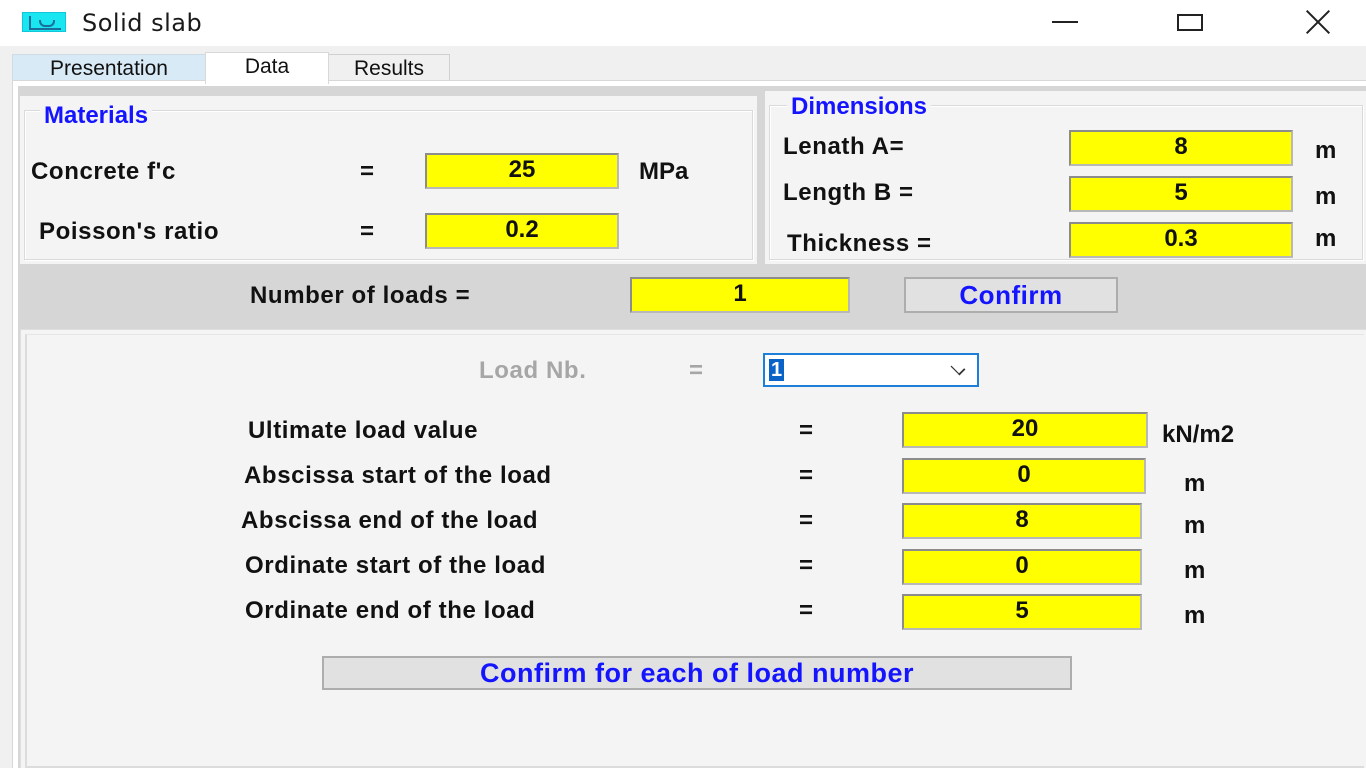  Describe the element at coordinates (1195, 570) in the screenshot. I see `ordinate-start-unit: m` at that location.